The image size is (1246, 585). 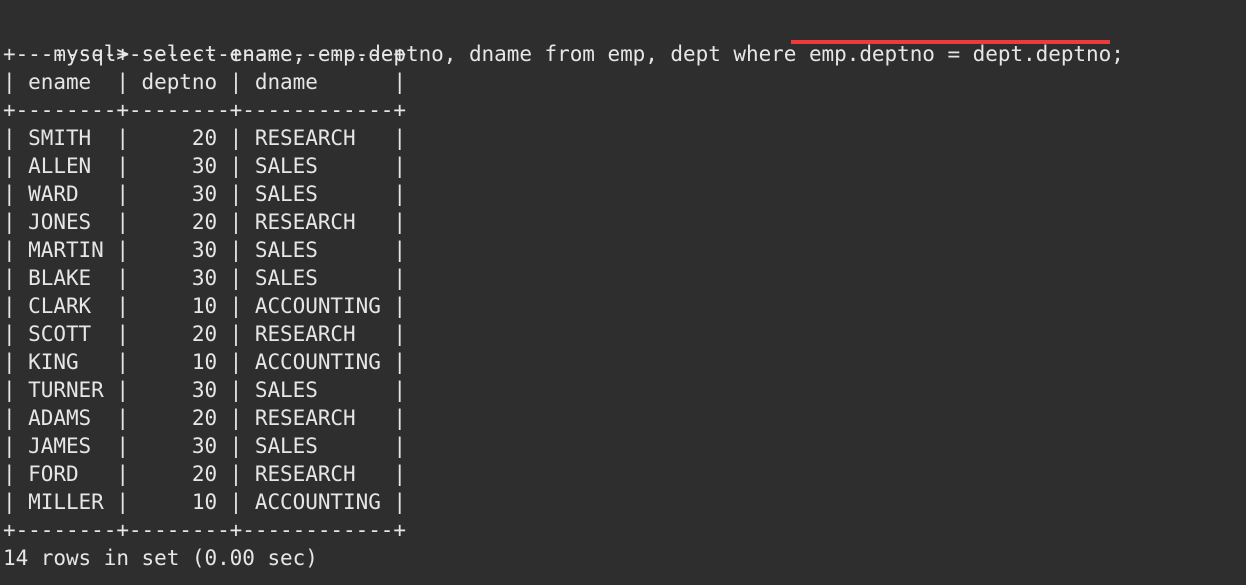 I want to click on result-status-line: 14 rows in set (0.00 sec), so click(x=160, y=558).